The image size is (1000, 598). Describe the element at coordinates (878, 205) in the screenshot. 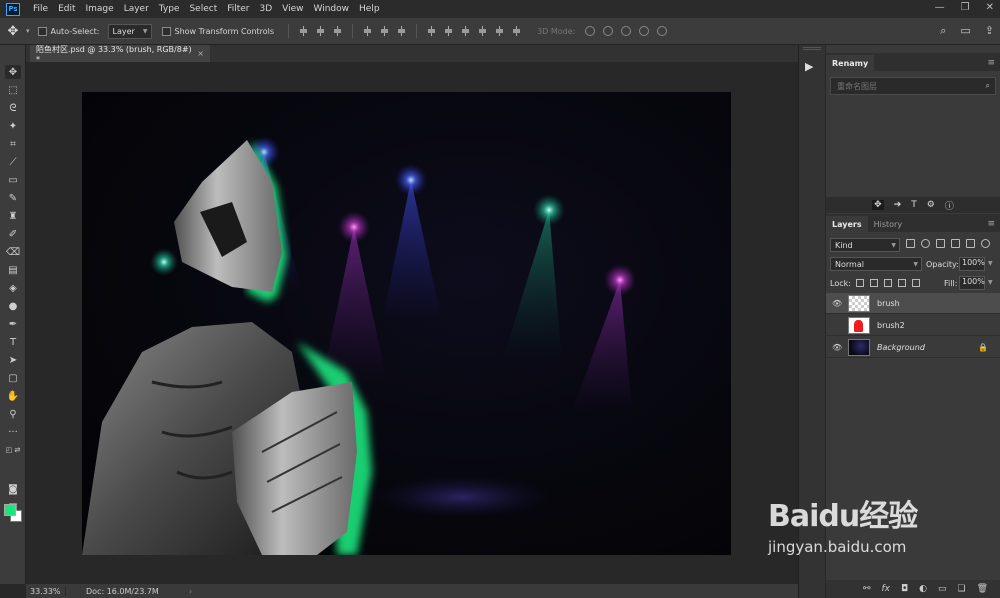

I see `target-icon: ✥` at that location.